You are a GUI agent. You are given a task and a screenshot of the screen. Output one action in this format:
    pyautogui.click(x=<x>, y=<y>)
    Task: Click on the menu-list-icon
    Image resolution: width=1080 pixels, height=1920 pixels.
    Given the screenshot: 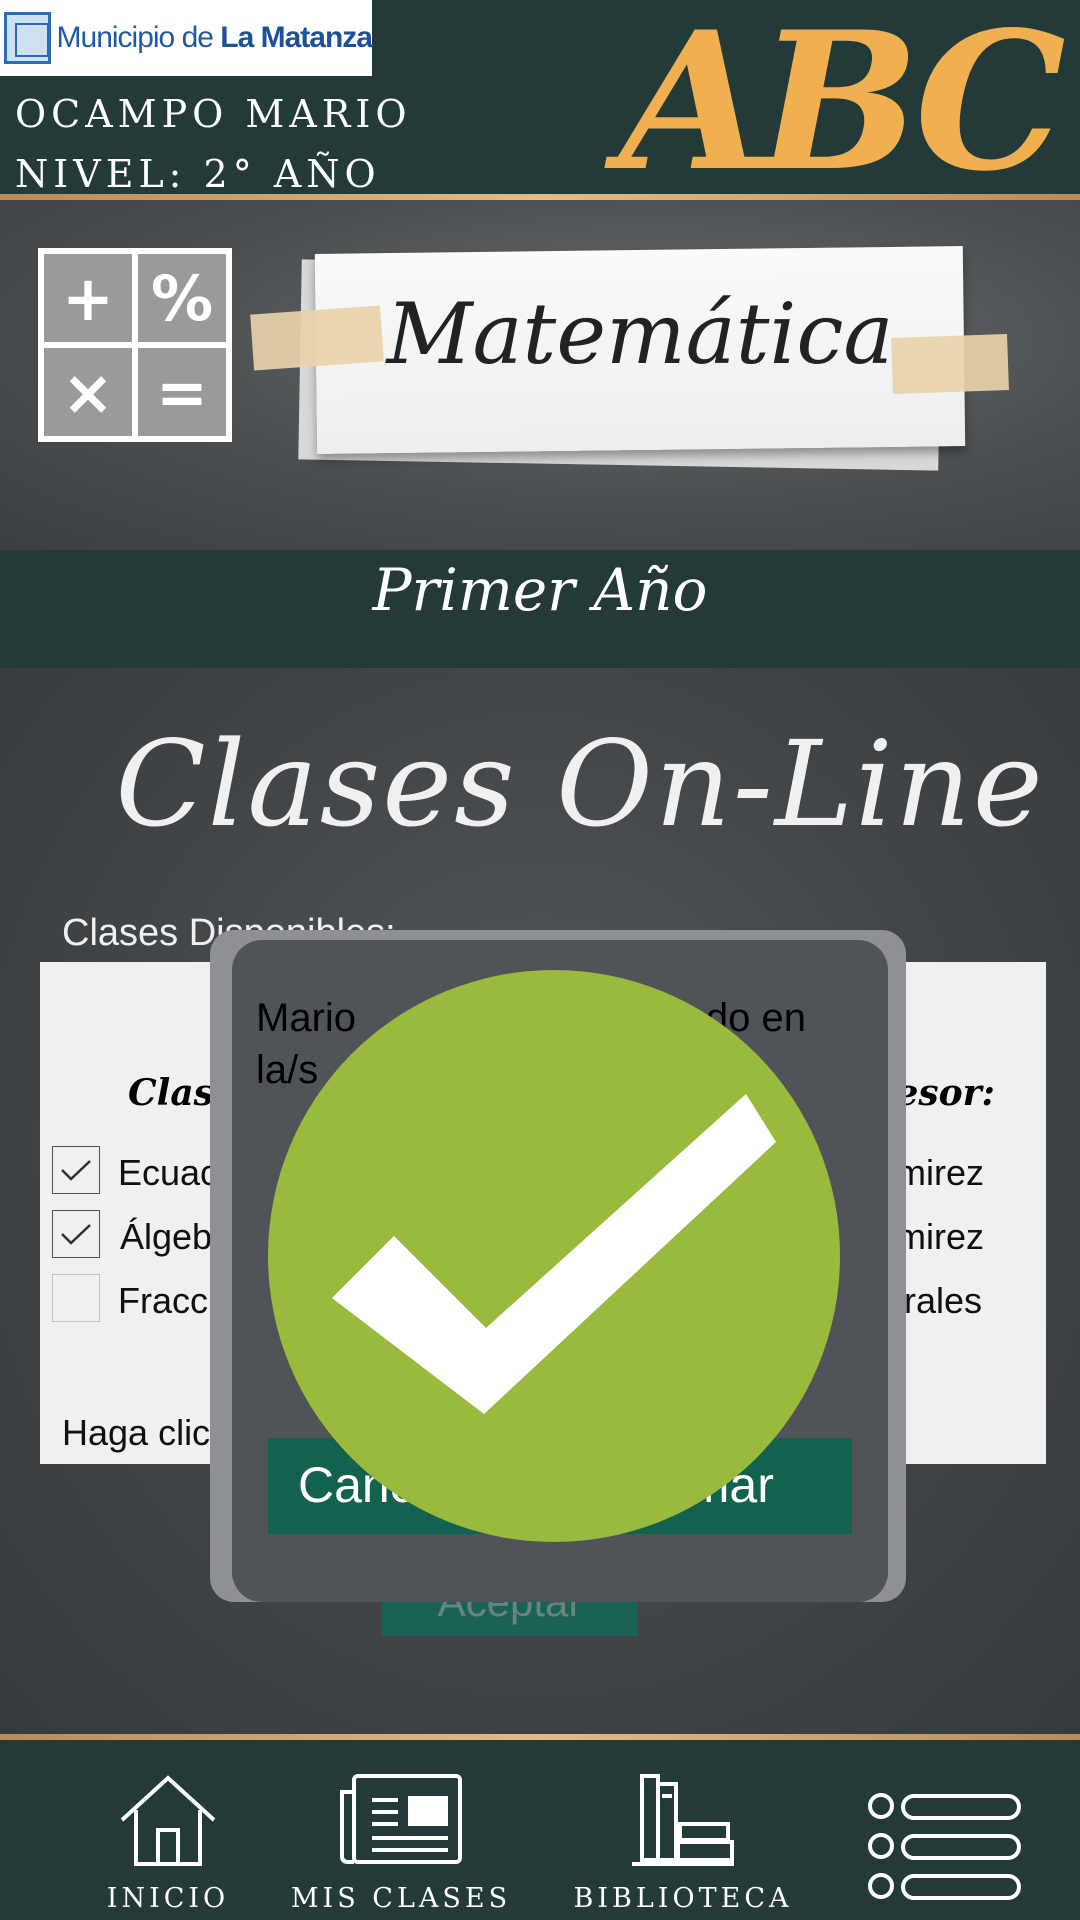 What is the action you would take?
    pyautogui.click(x=944, y=1846)
    